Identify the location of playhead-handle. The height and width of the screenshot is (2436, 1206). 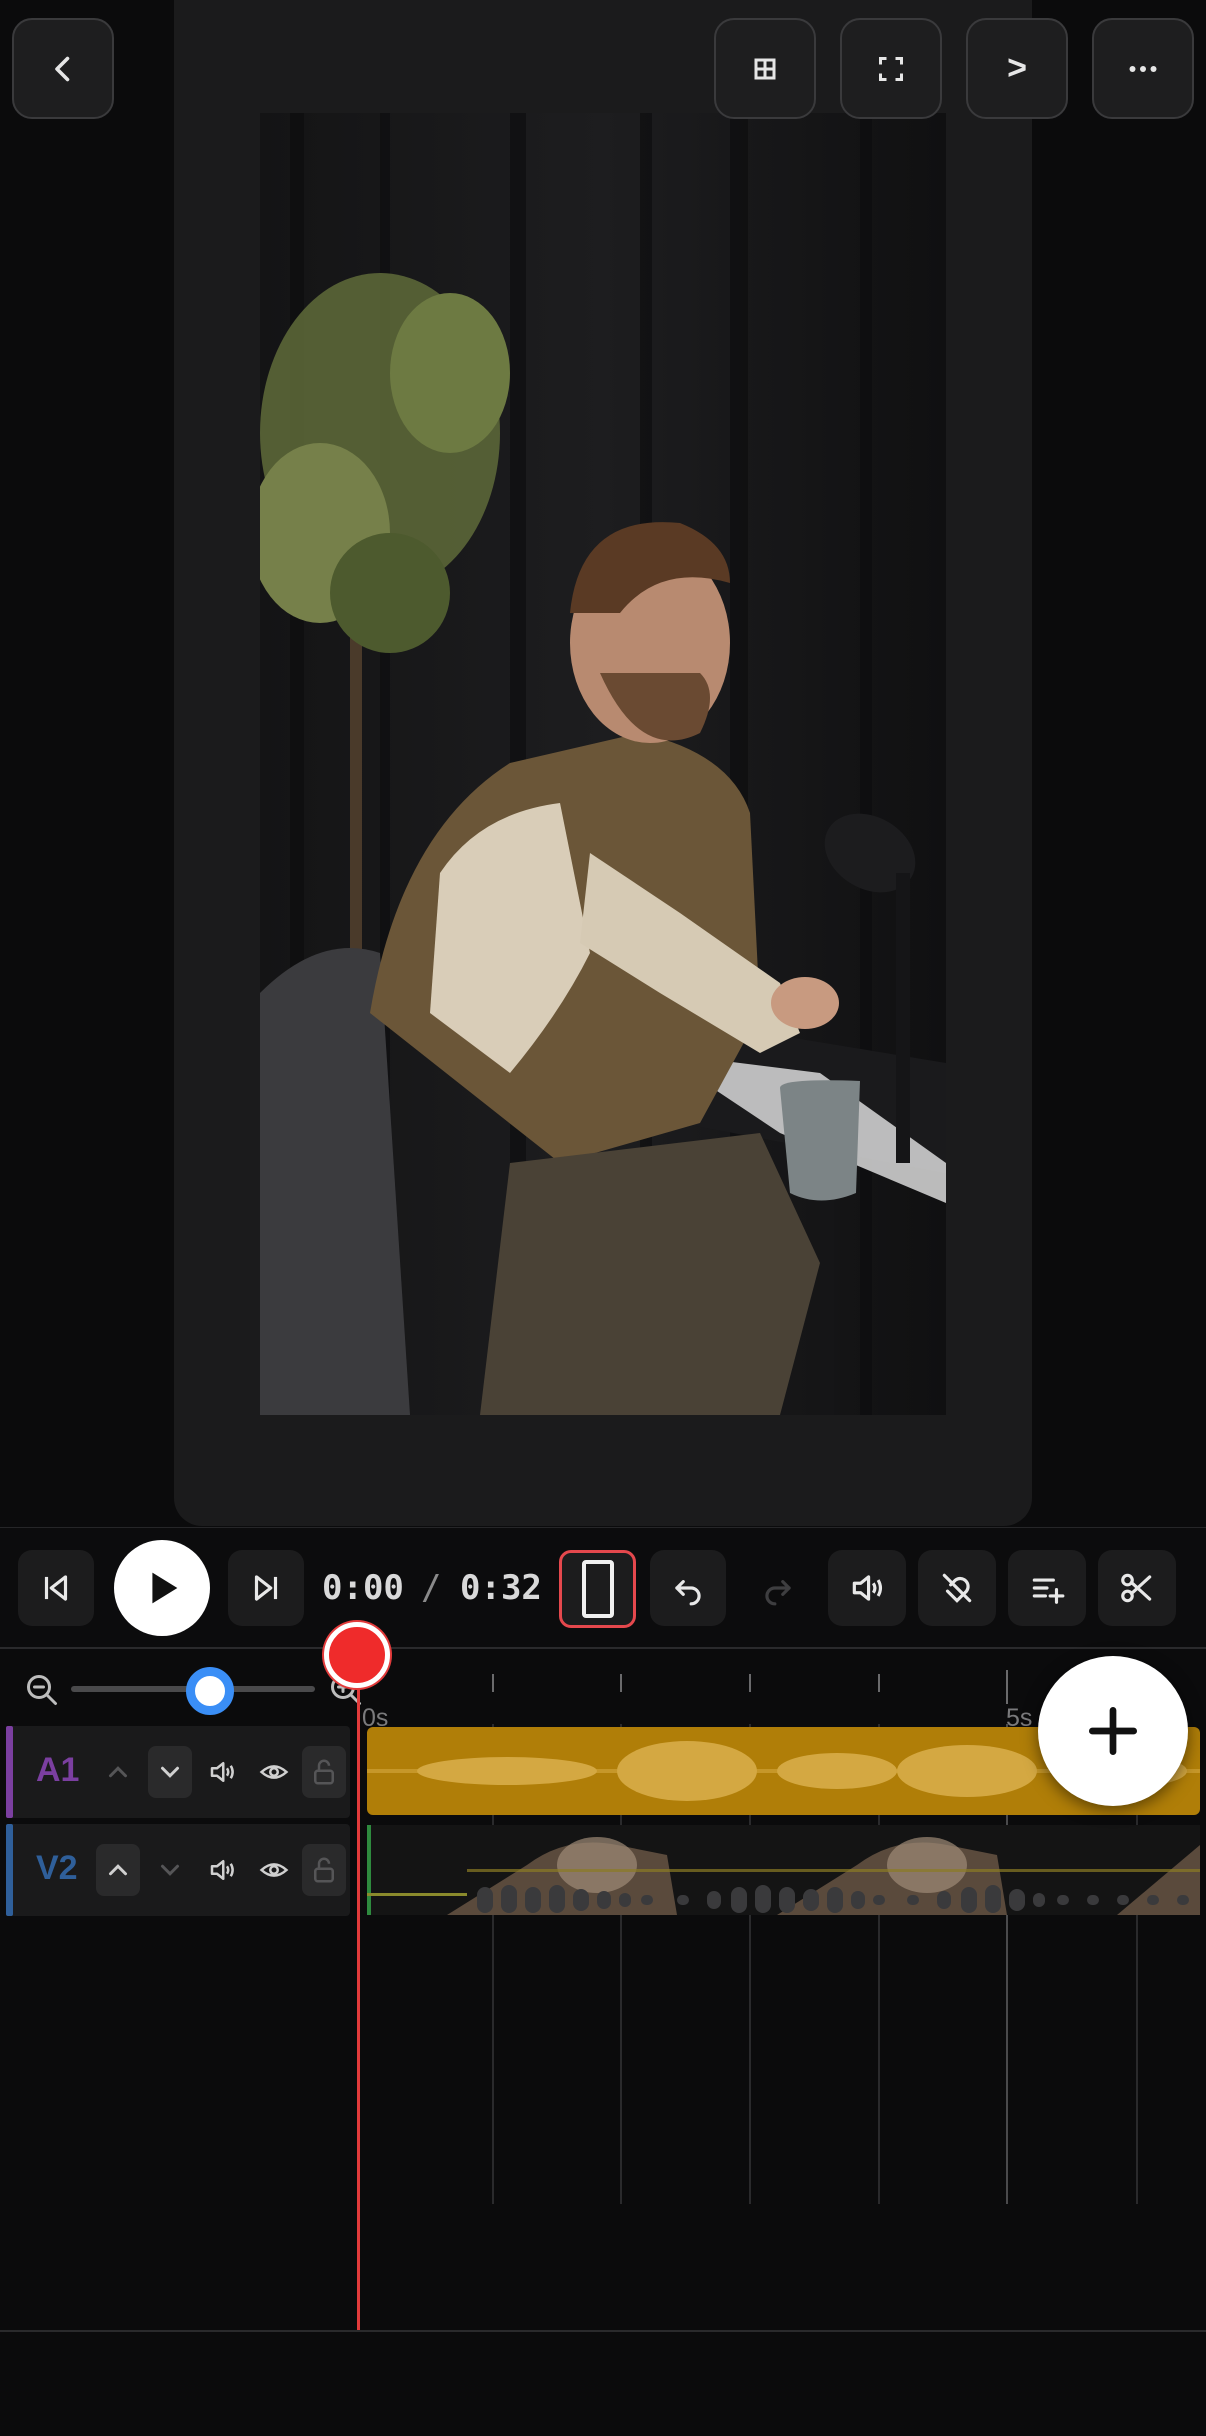
(357, 1655).